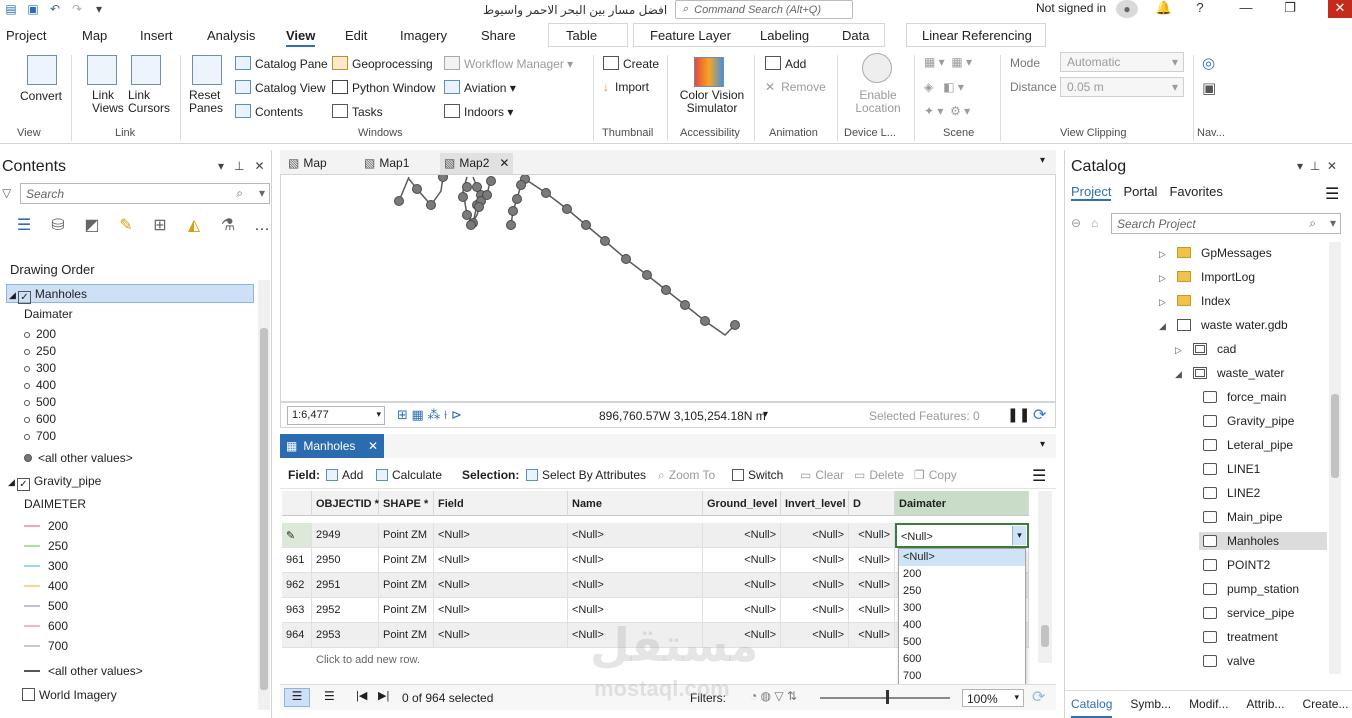 The image size is (1352, 718). What do you see at coordinates (269, 111) in the screenshot?
I see `contents-button: Contents` at bounding box center [269, 111].